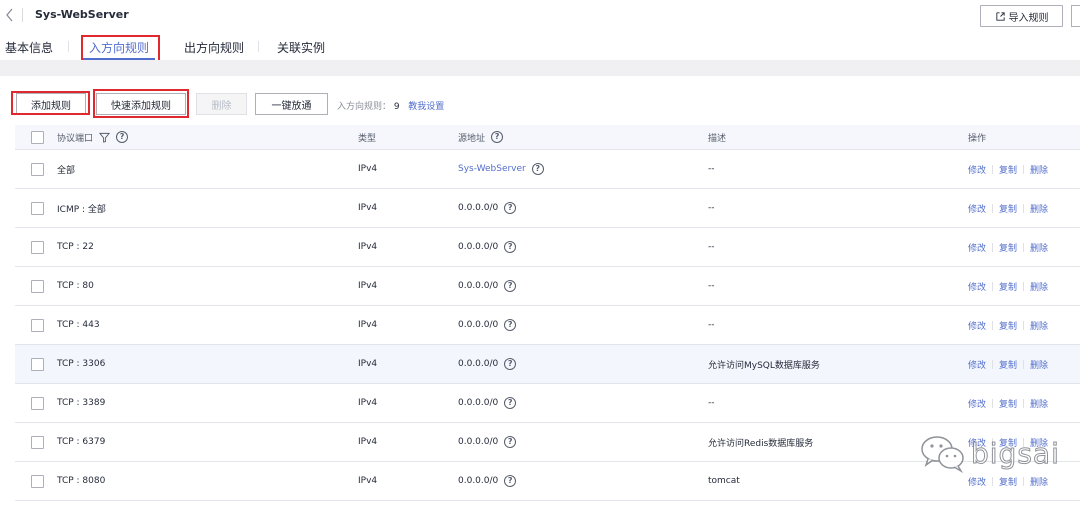  What do you see at coordinates (540, 68) in the screenshot?
I see `section-divider` at bounding box center [540, 68].